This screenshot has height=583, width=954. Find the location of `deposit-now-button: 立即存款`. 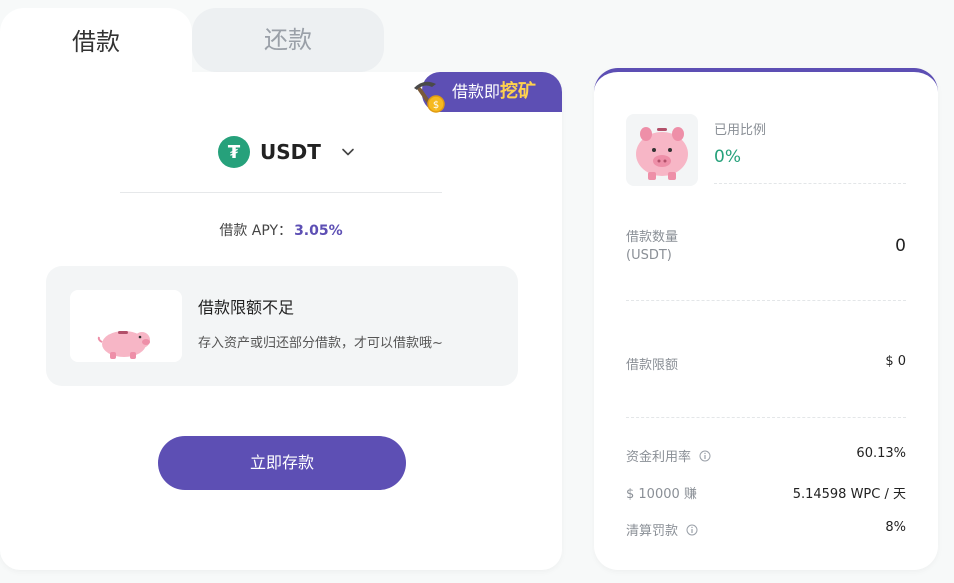

deposit-now-button: 立即存款 is located at coordinates (282, 463).